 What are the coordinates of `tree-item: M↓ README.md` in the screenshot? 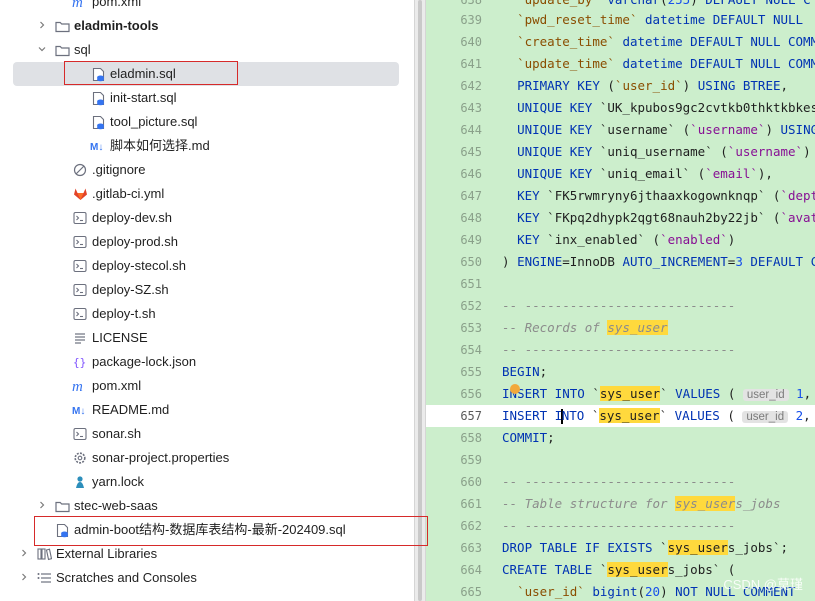 It's located at (207, 410).